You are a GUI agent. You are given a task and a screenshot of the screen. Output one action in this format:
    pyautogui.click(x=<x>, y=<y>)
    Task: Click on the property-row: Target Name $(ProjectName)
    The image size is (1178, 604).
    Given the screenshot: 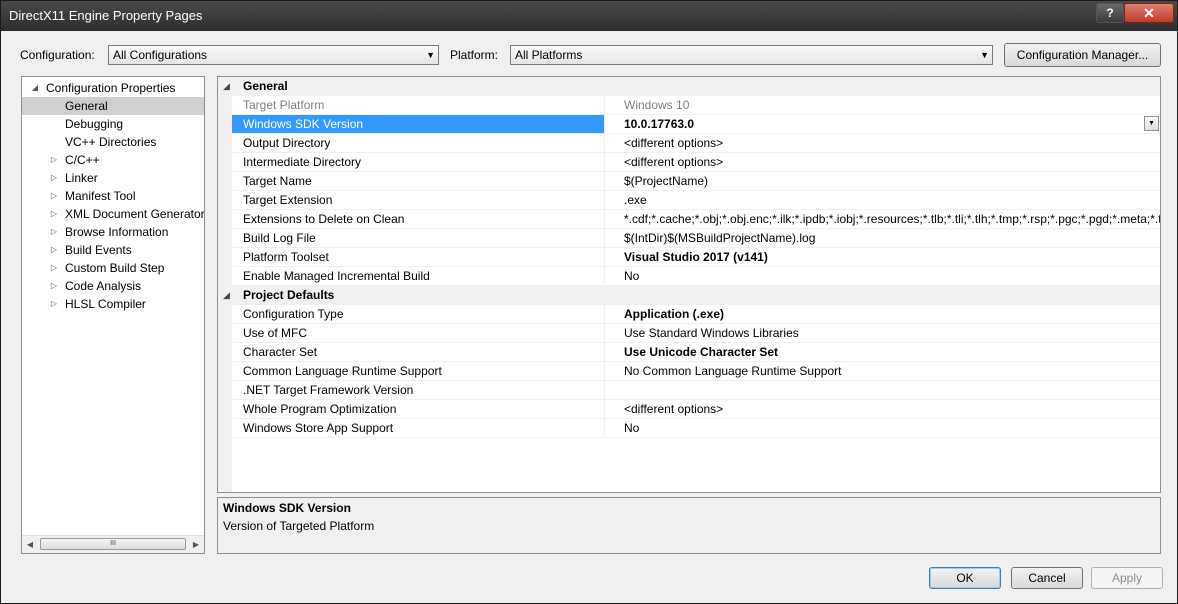 What is the action you would take?
    pyautogui.click(x=696, y=181)
    